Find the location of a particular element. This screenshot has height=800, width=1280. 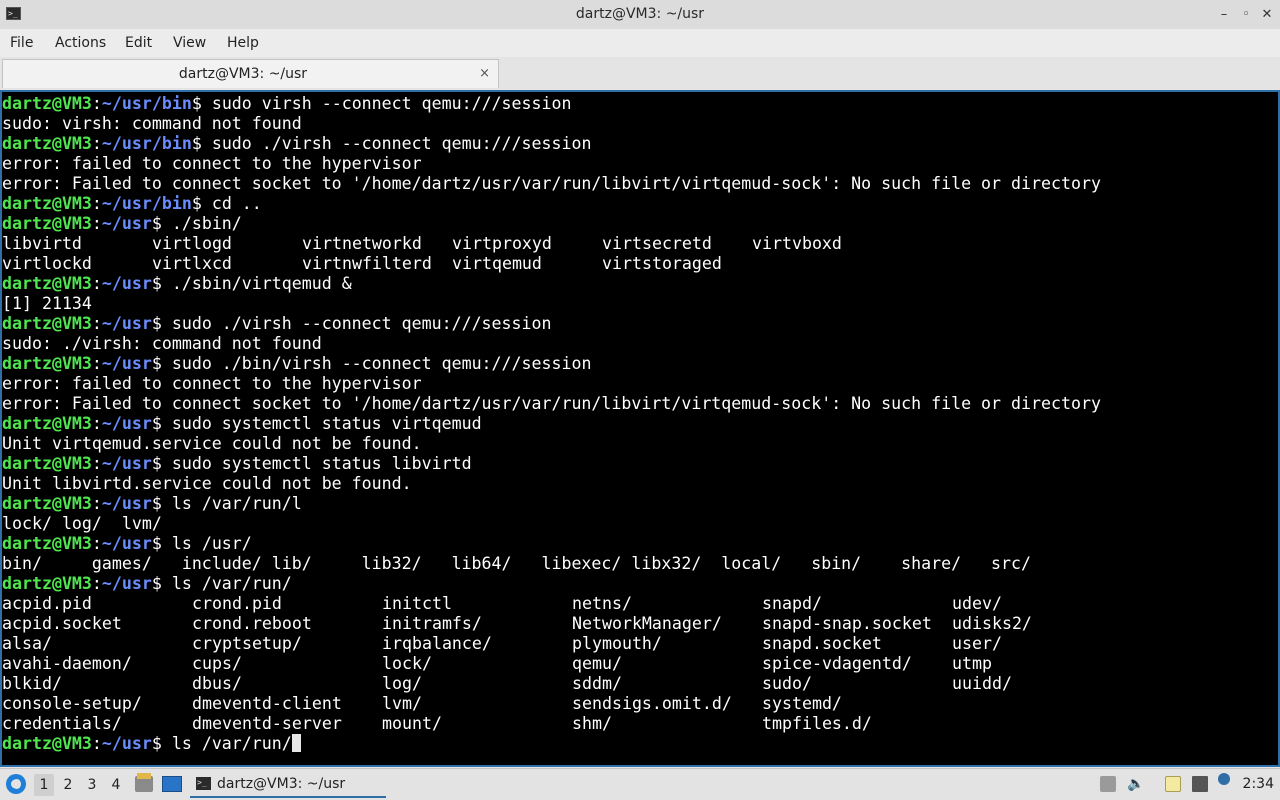

listing-entry: dmeventd-server is located at coordinates (267, 723).